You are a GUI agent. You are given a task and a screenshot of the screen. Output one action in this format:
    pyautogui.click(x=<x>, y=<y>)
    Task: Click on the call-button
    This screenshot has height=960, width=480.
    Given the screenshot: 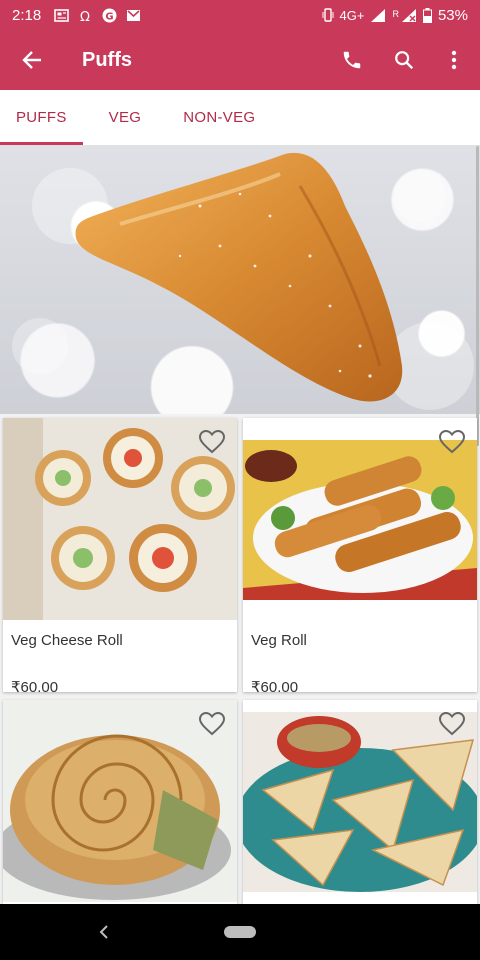 What is the action you would take?
    pyautogui.click(x=352, y=60)
    